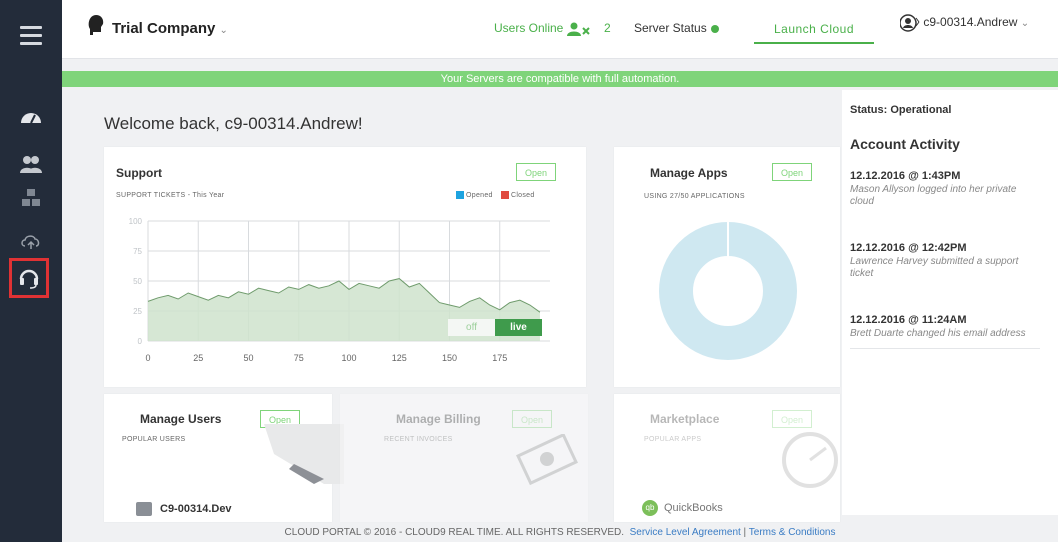  What do you see at coordinates (460, 195) in the screenshot?
I see `legend-opened-swatch` at bounding box center [460, 195].